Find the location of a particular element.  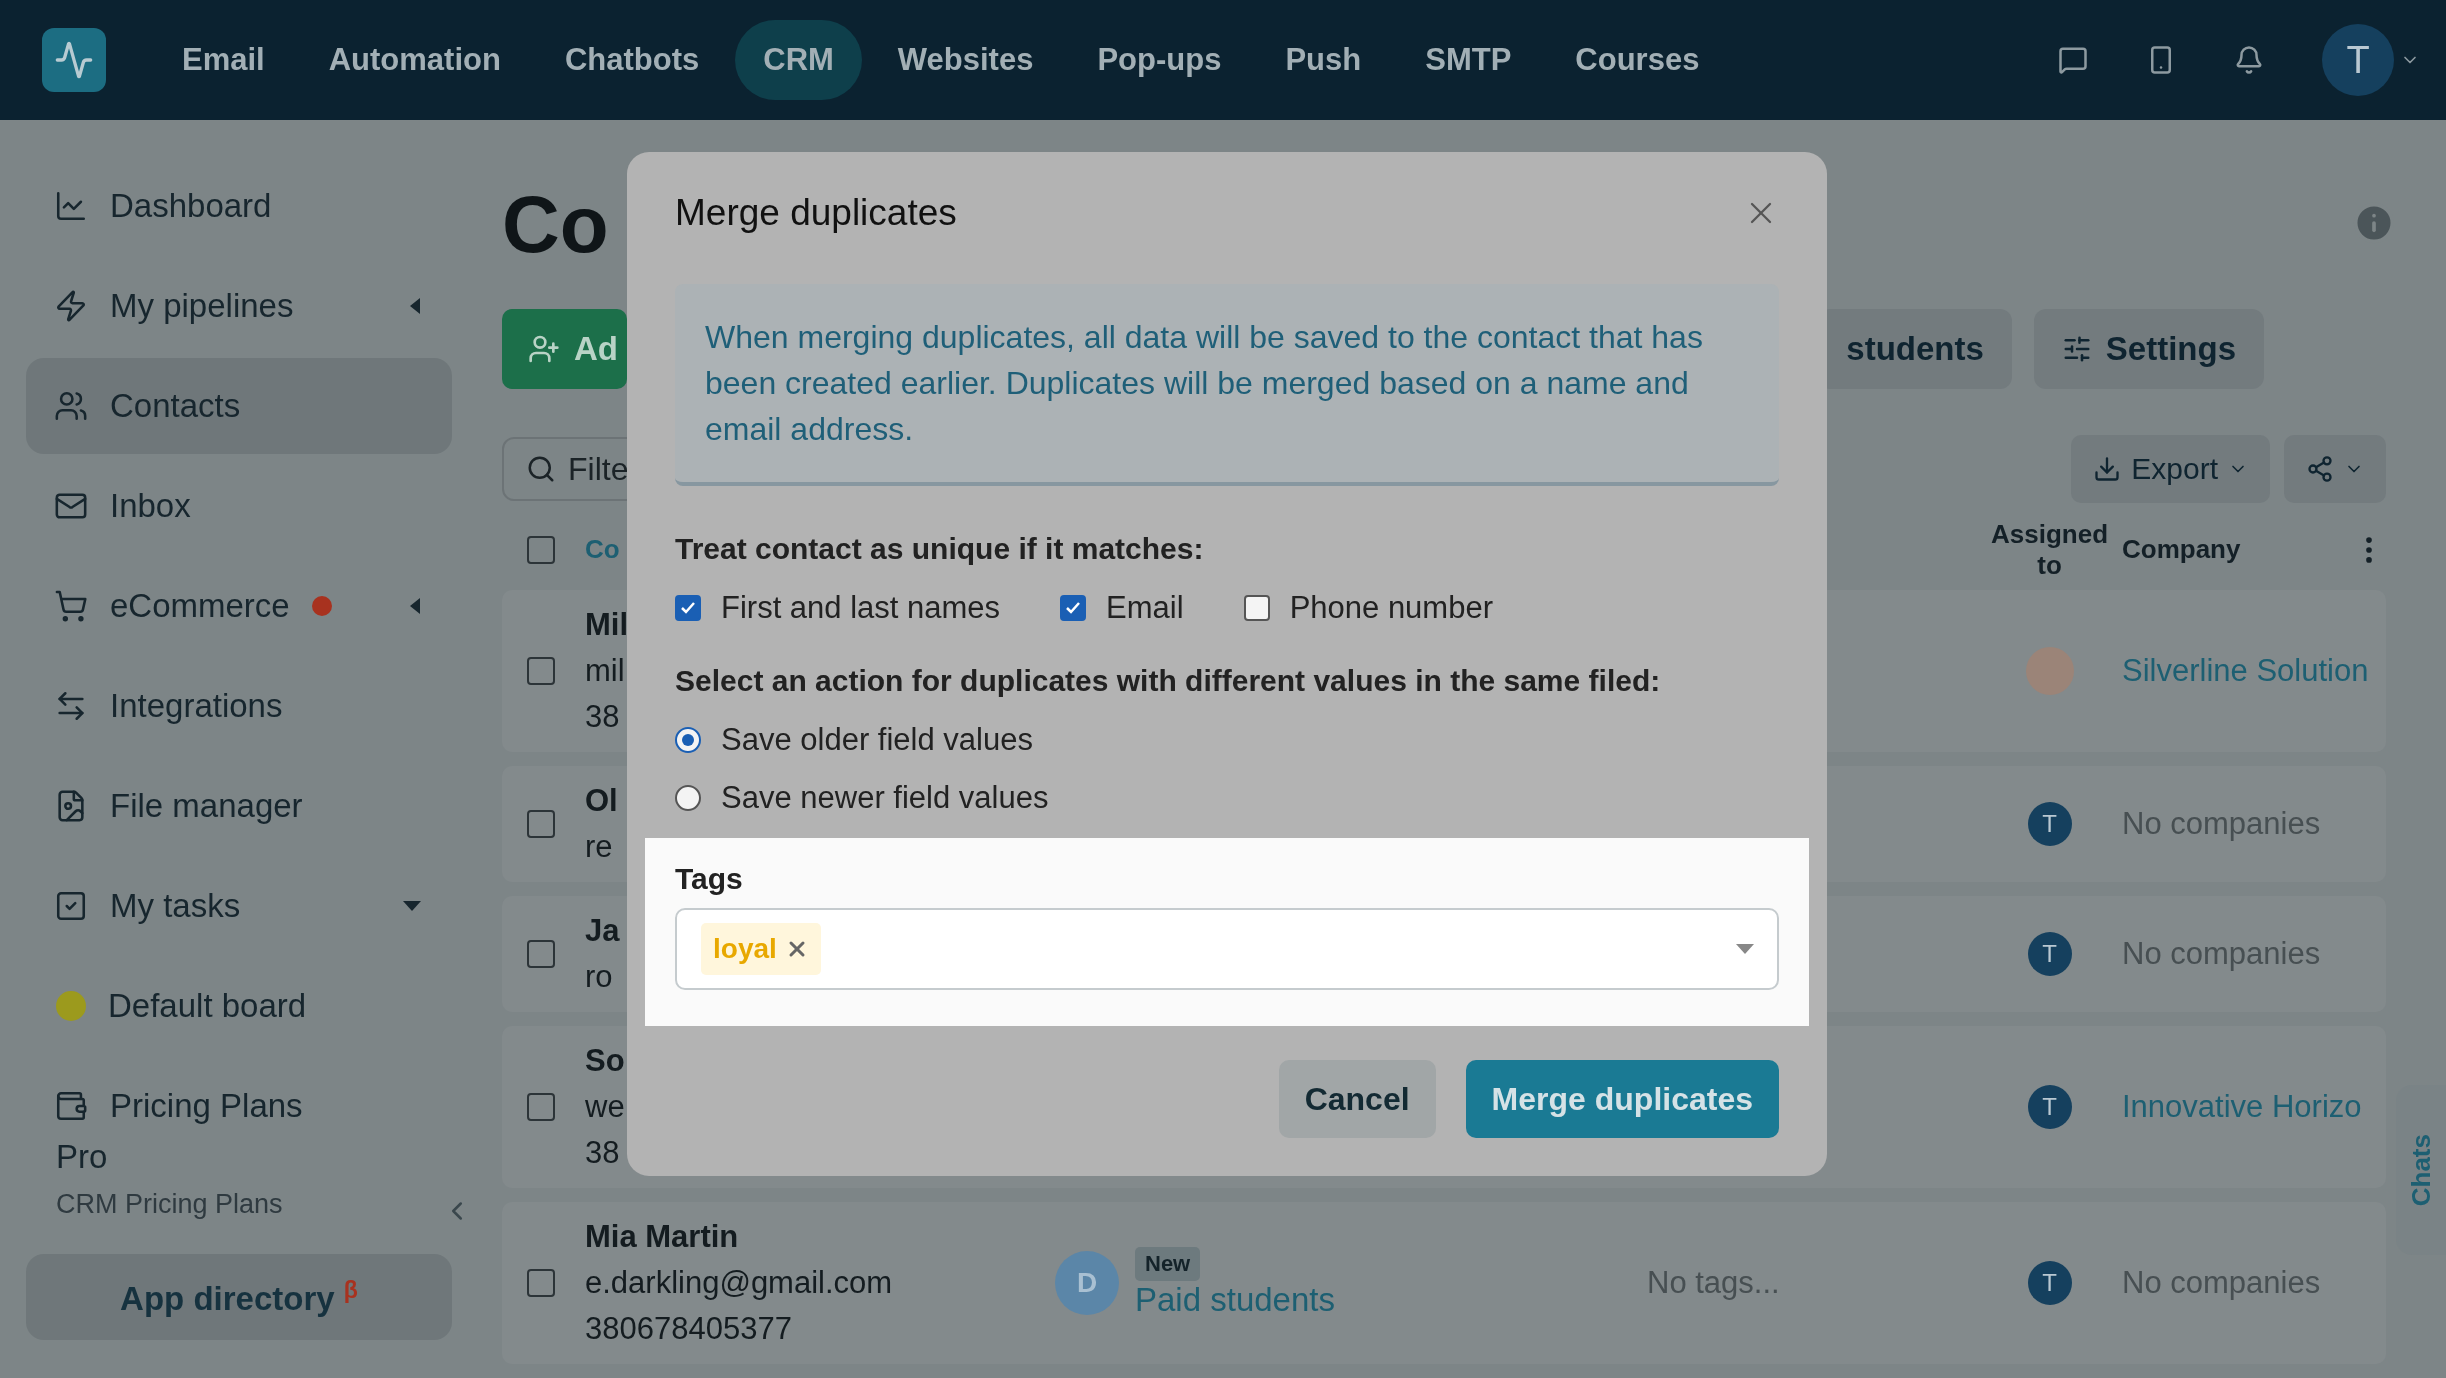

field-label: Tags is located at coordinates (709, 879).